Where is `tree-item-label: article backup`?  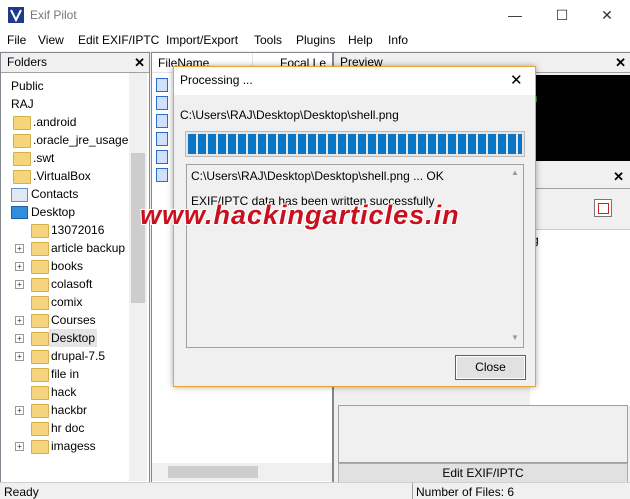 tree-item-label: article backup is located at coordinates (88, 248).